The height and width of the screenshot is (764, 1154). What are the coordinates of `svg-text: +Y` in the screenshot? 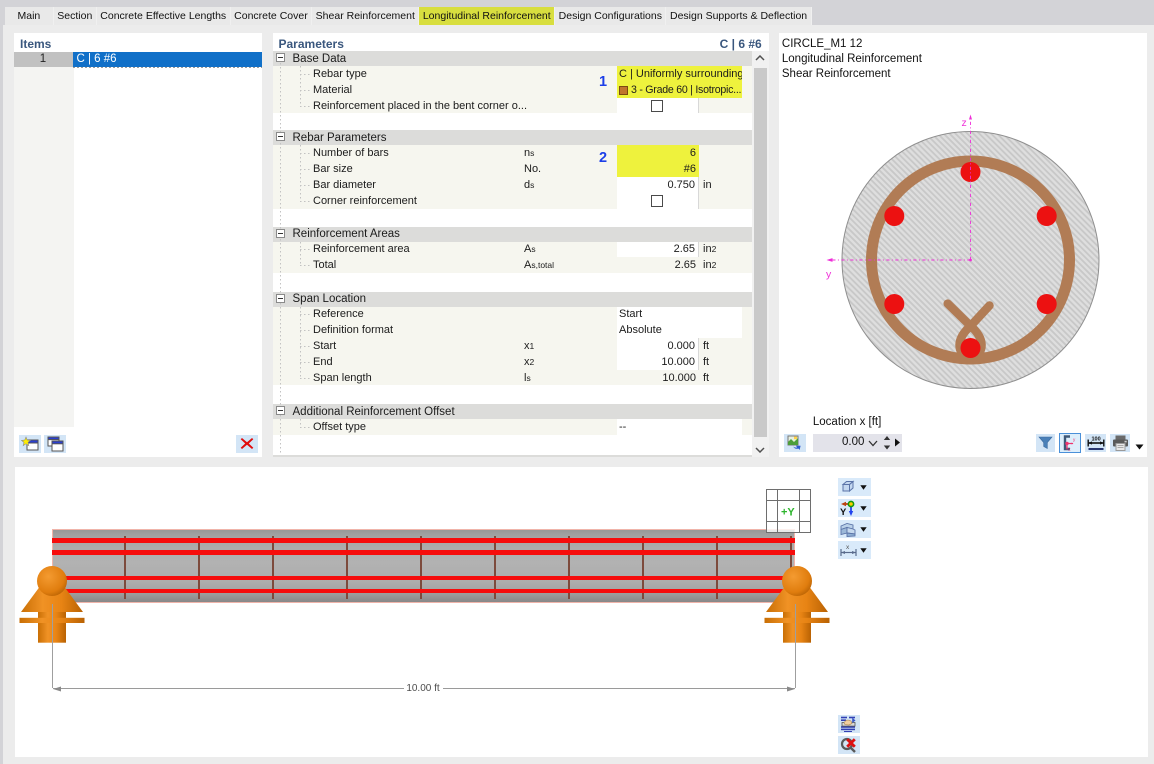 It's located at (788, 513).